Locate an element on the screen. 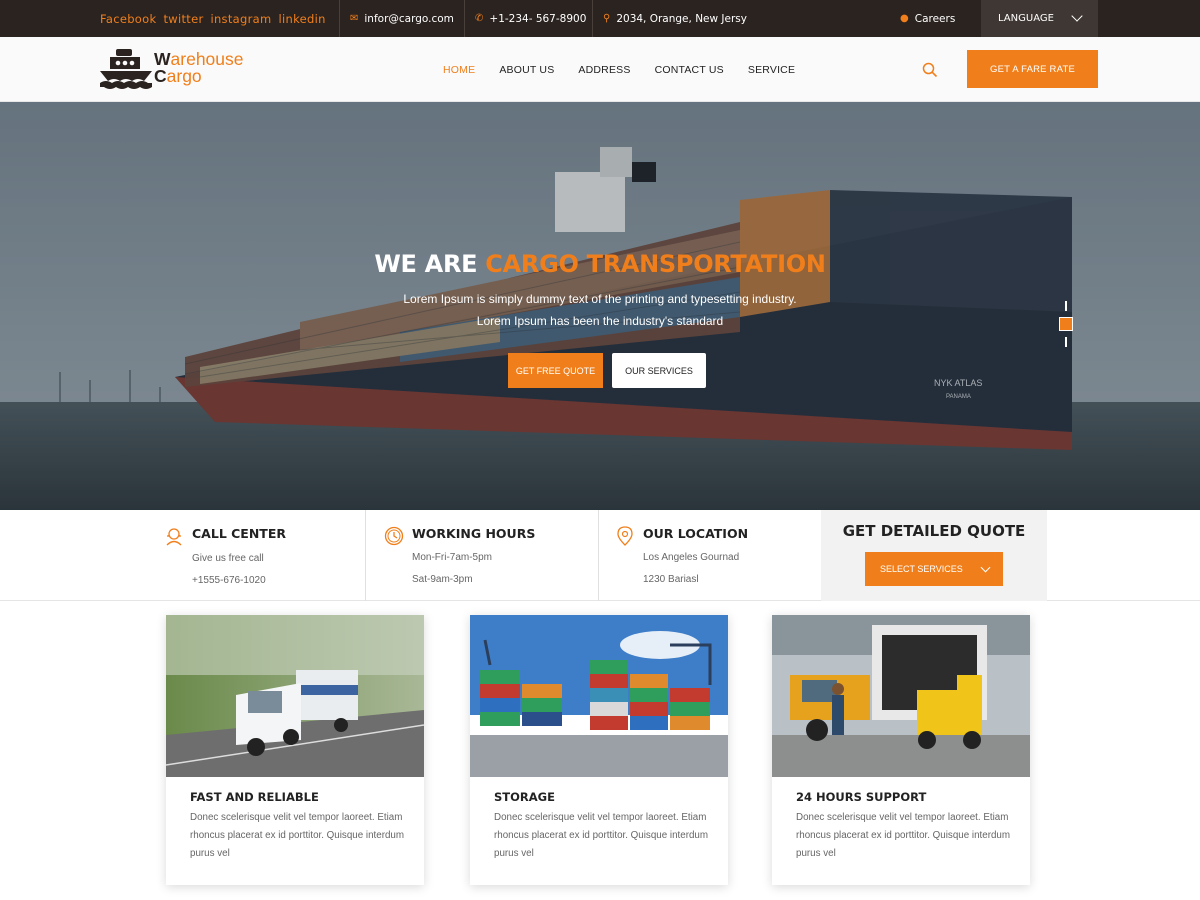 This screenshot has height=900, width=1200. nav-about: ABOUT US is located at coordinates (526, 70).